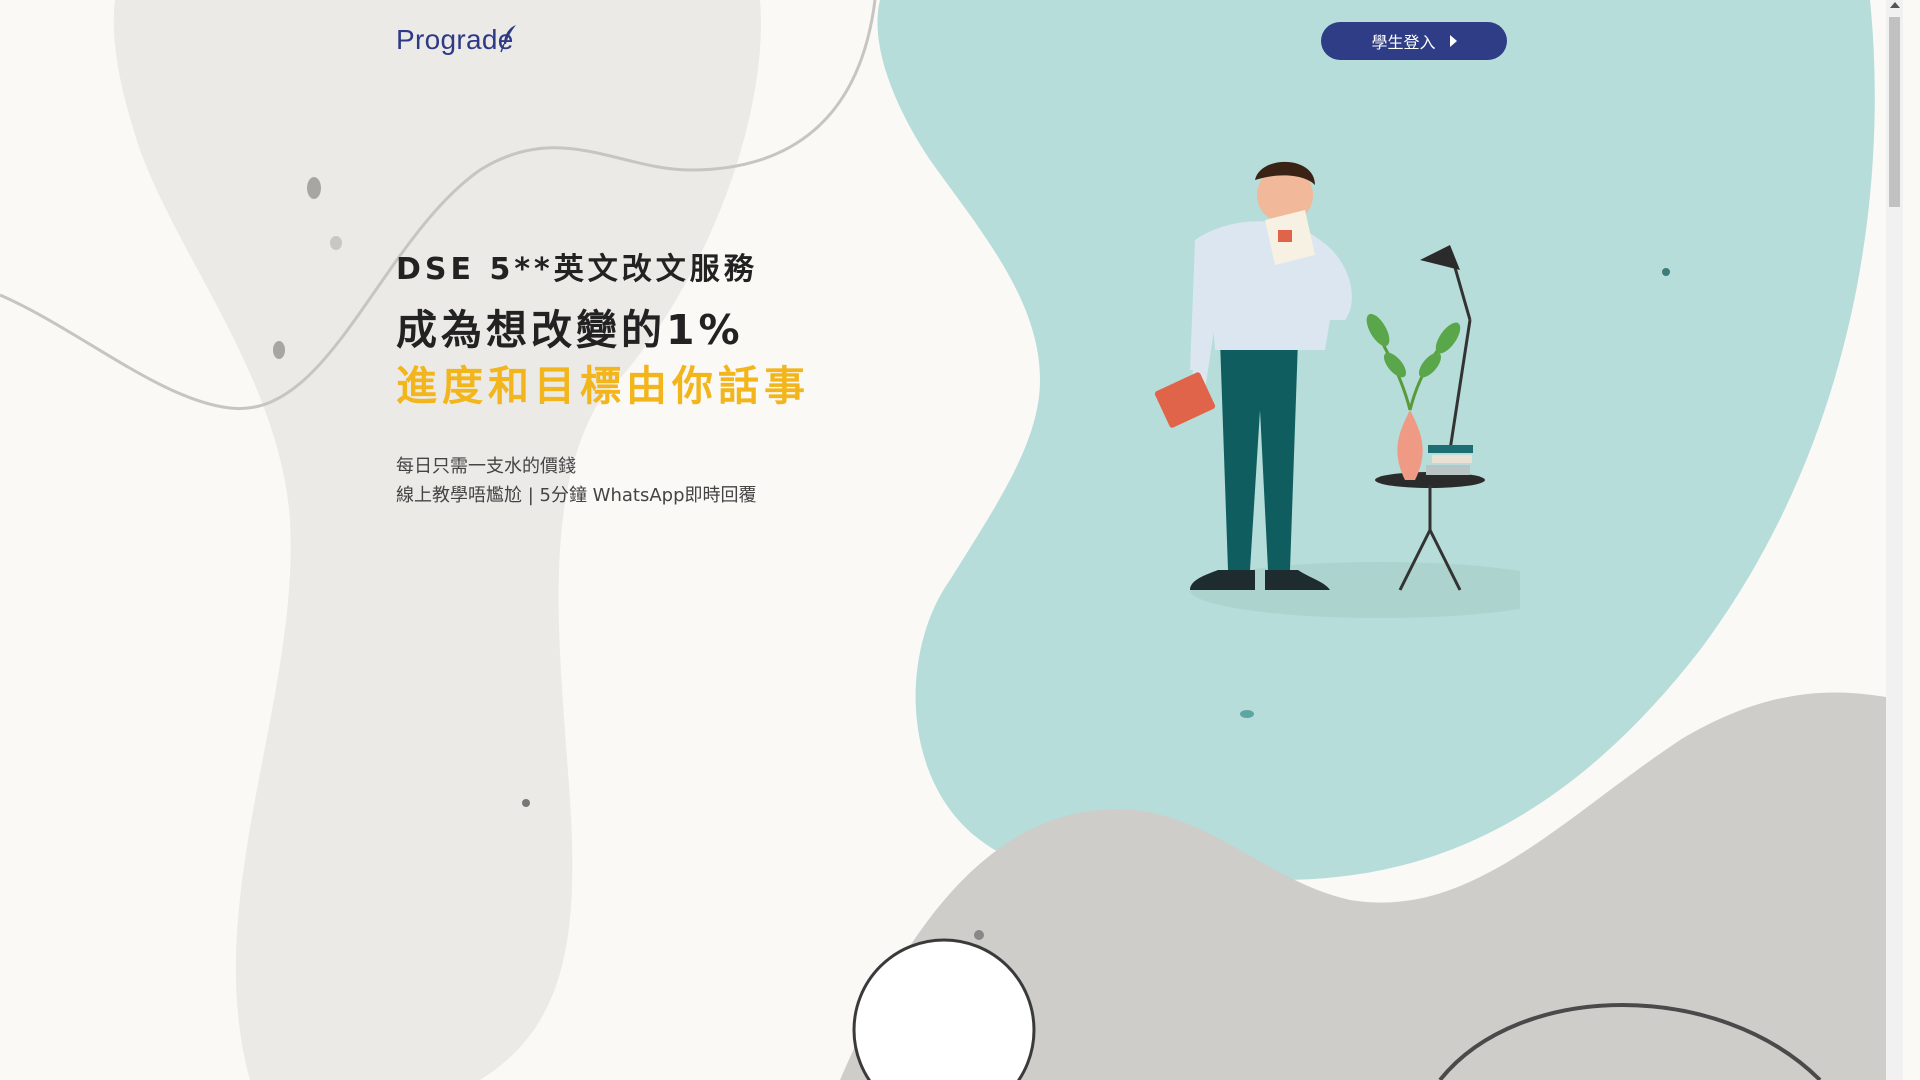 This screenshot has width=1920, height=1080. I want to click on hero-description: 每日只需一支水的價錢 線上教學唔尷尬 | 5分鐘 WhatsApp即時回覆, so click(576, 481).